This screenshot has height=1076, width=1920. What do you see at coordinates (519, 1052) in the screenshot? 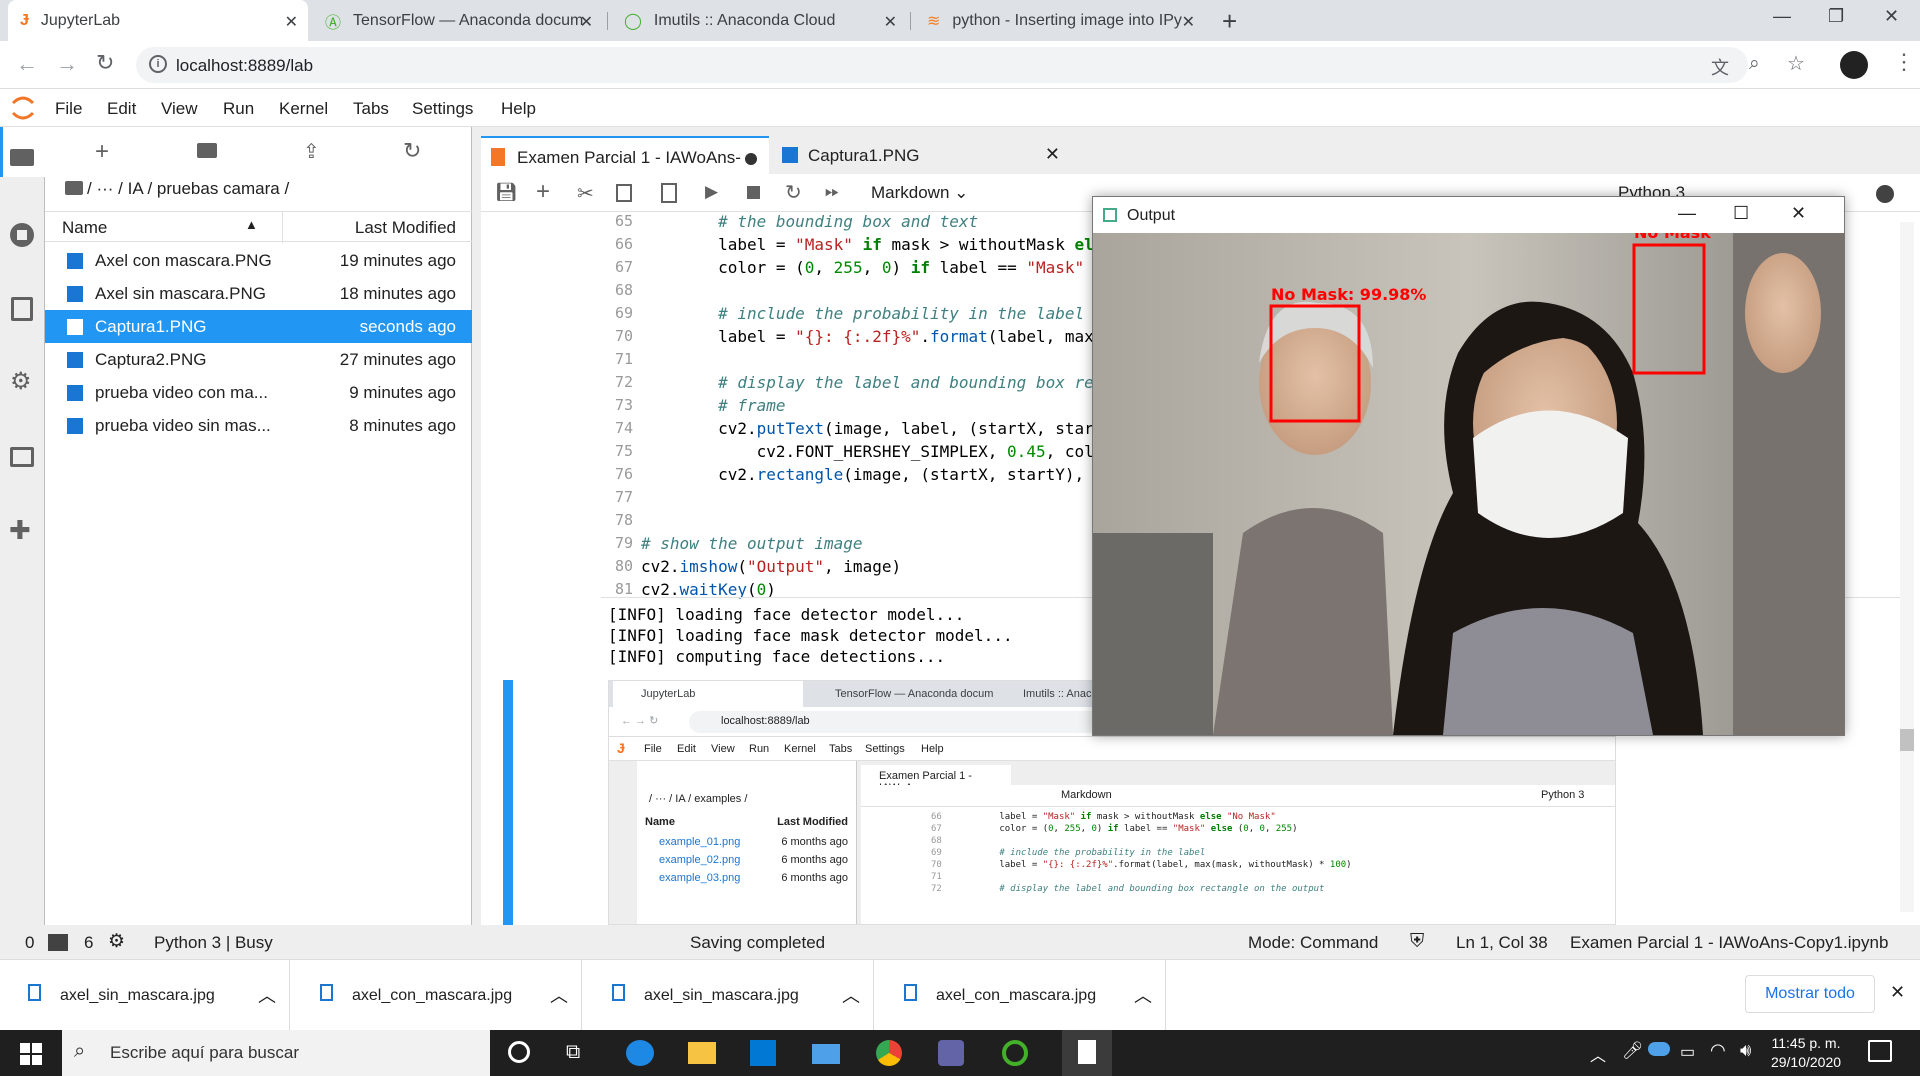
I see `cortana-icon` at bounding box center [519, 1052].